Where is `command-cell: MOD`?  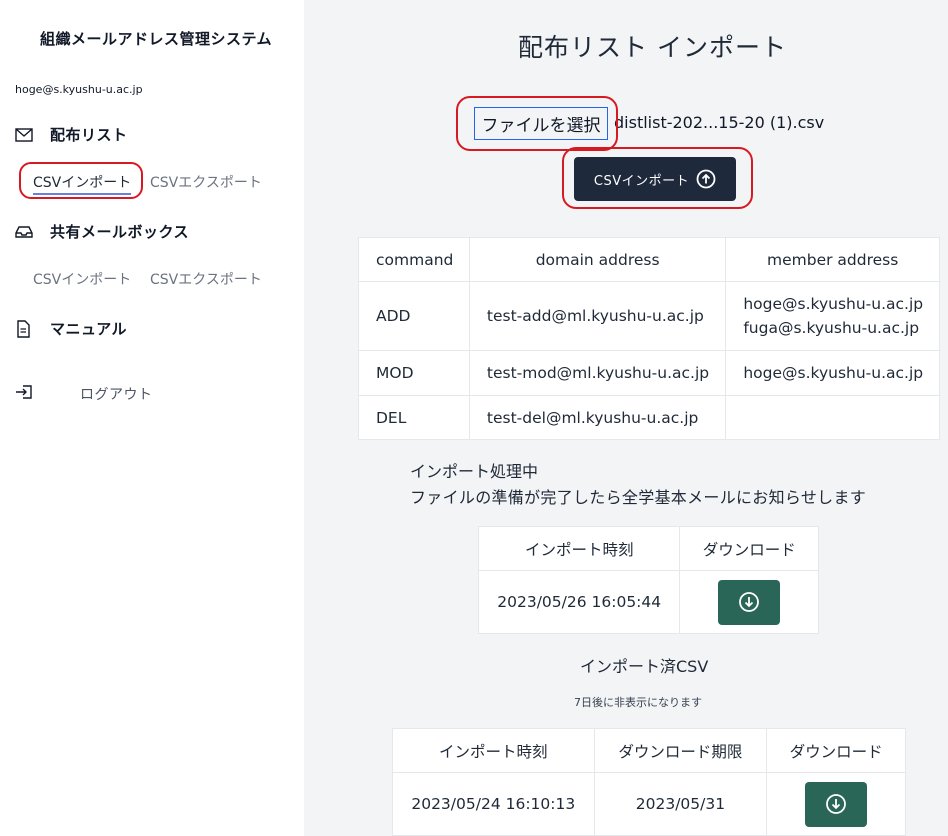 command-cell: MOD is located at coordinates (414, 373).